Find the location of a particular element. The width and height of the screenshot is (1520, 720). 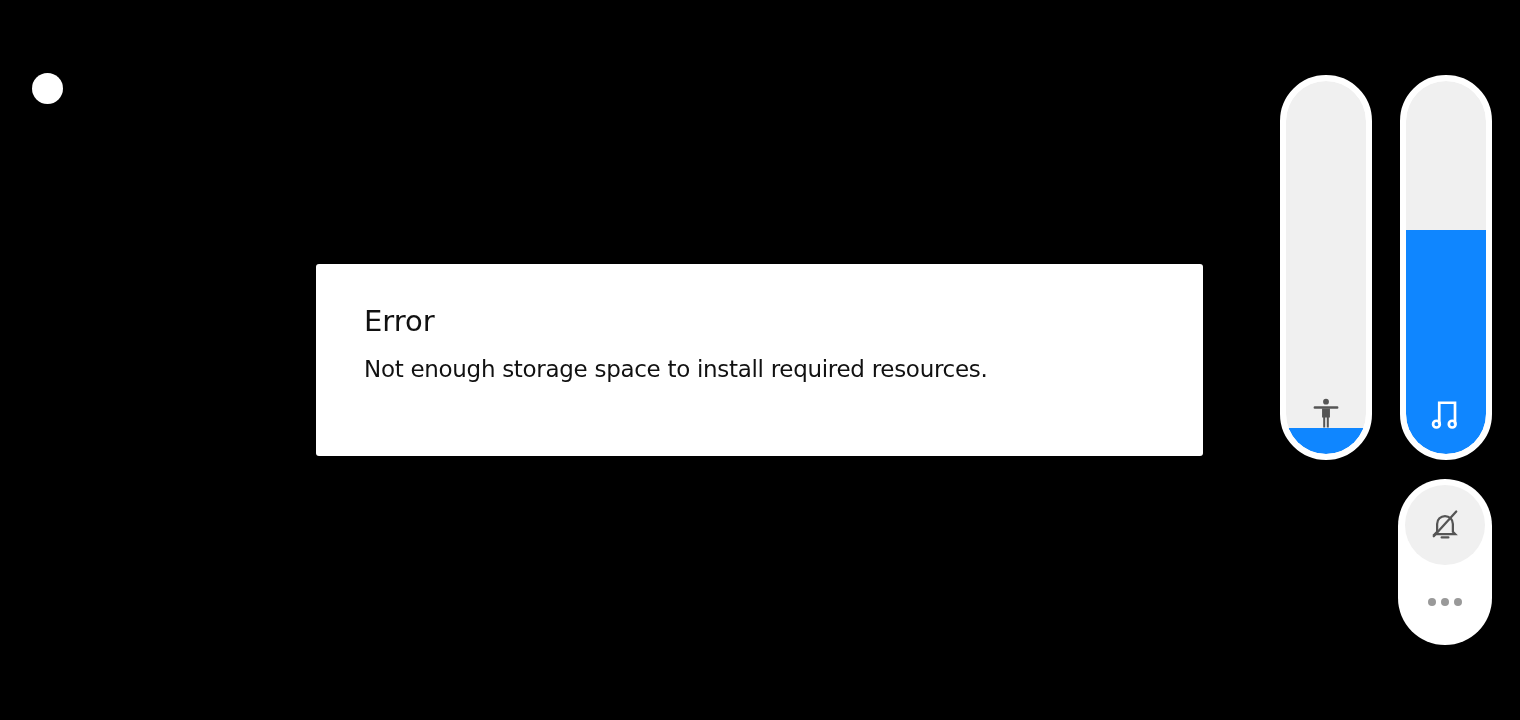

dialog-message: Not enough storage space to install required resources. is located at coordinates (676, 369).